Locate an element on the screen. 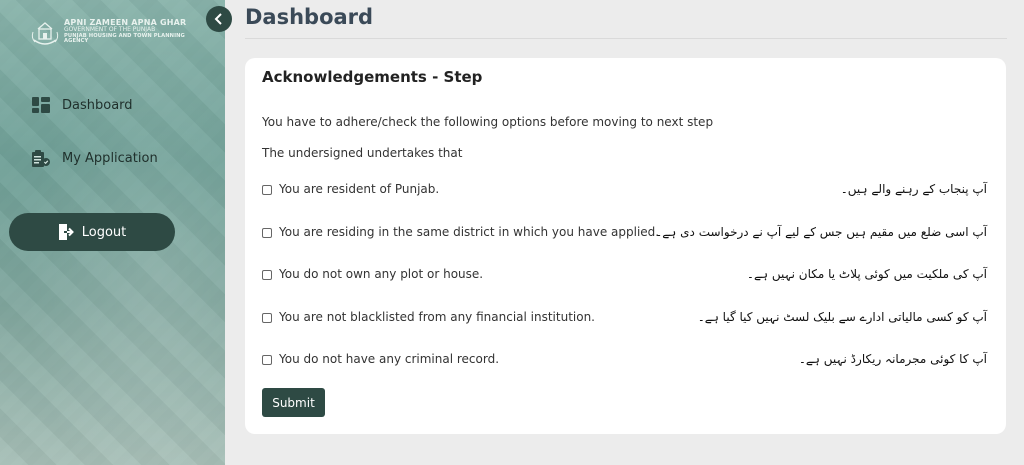  sidebar-item-label: Dashboard is located at coordinates (97, 105).